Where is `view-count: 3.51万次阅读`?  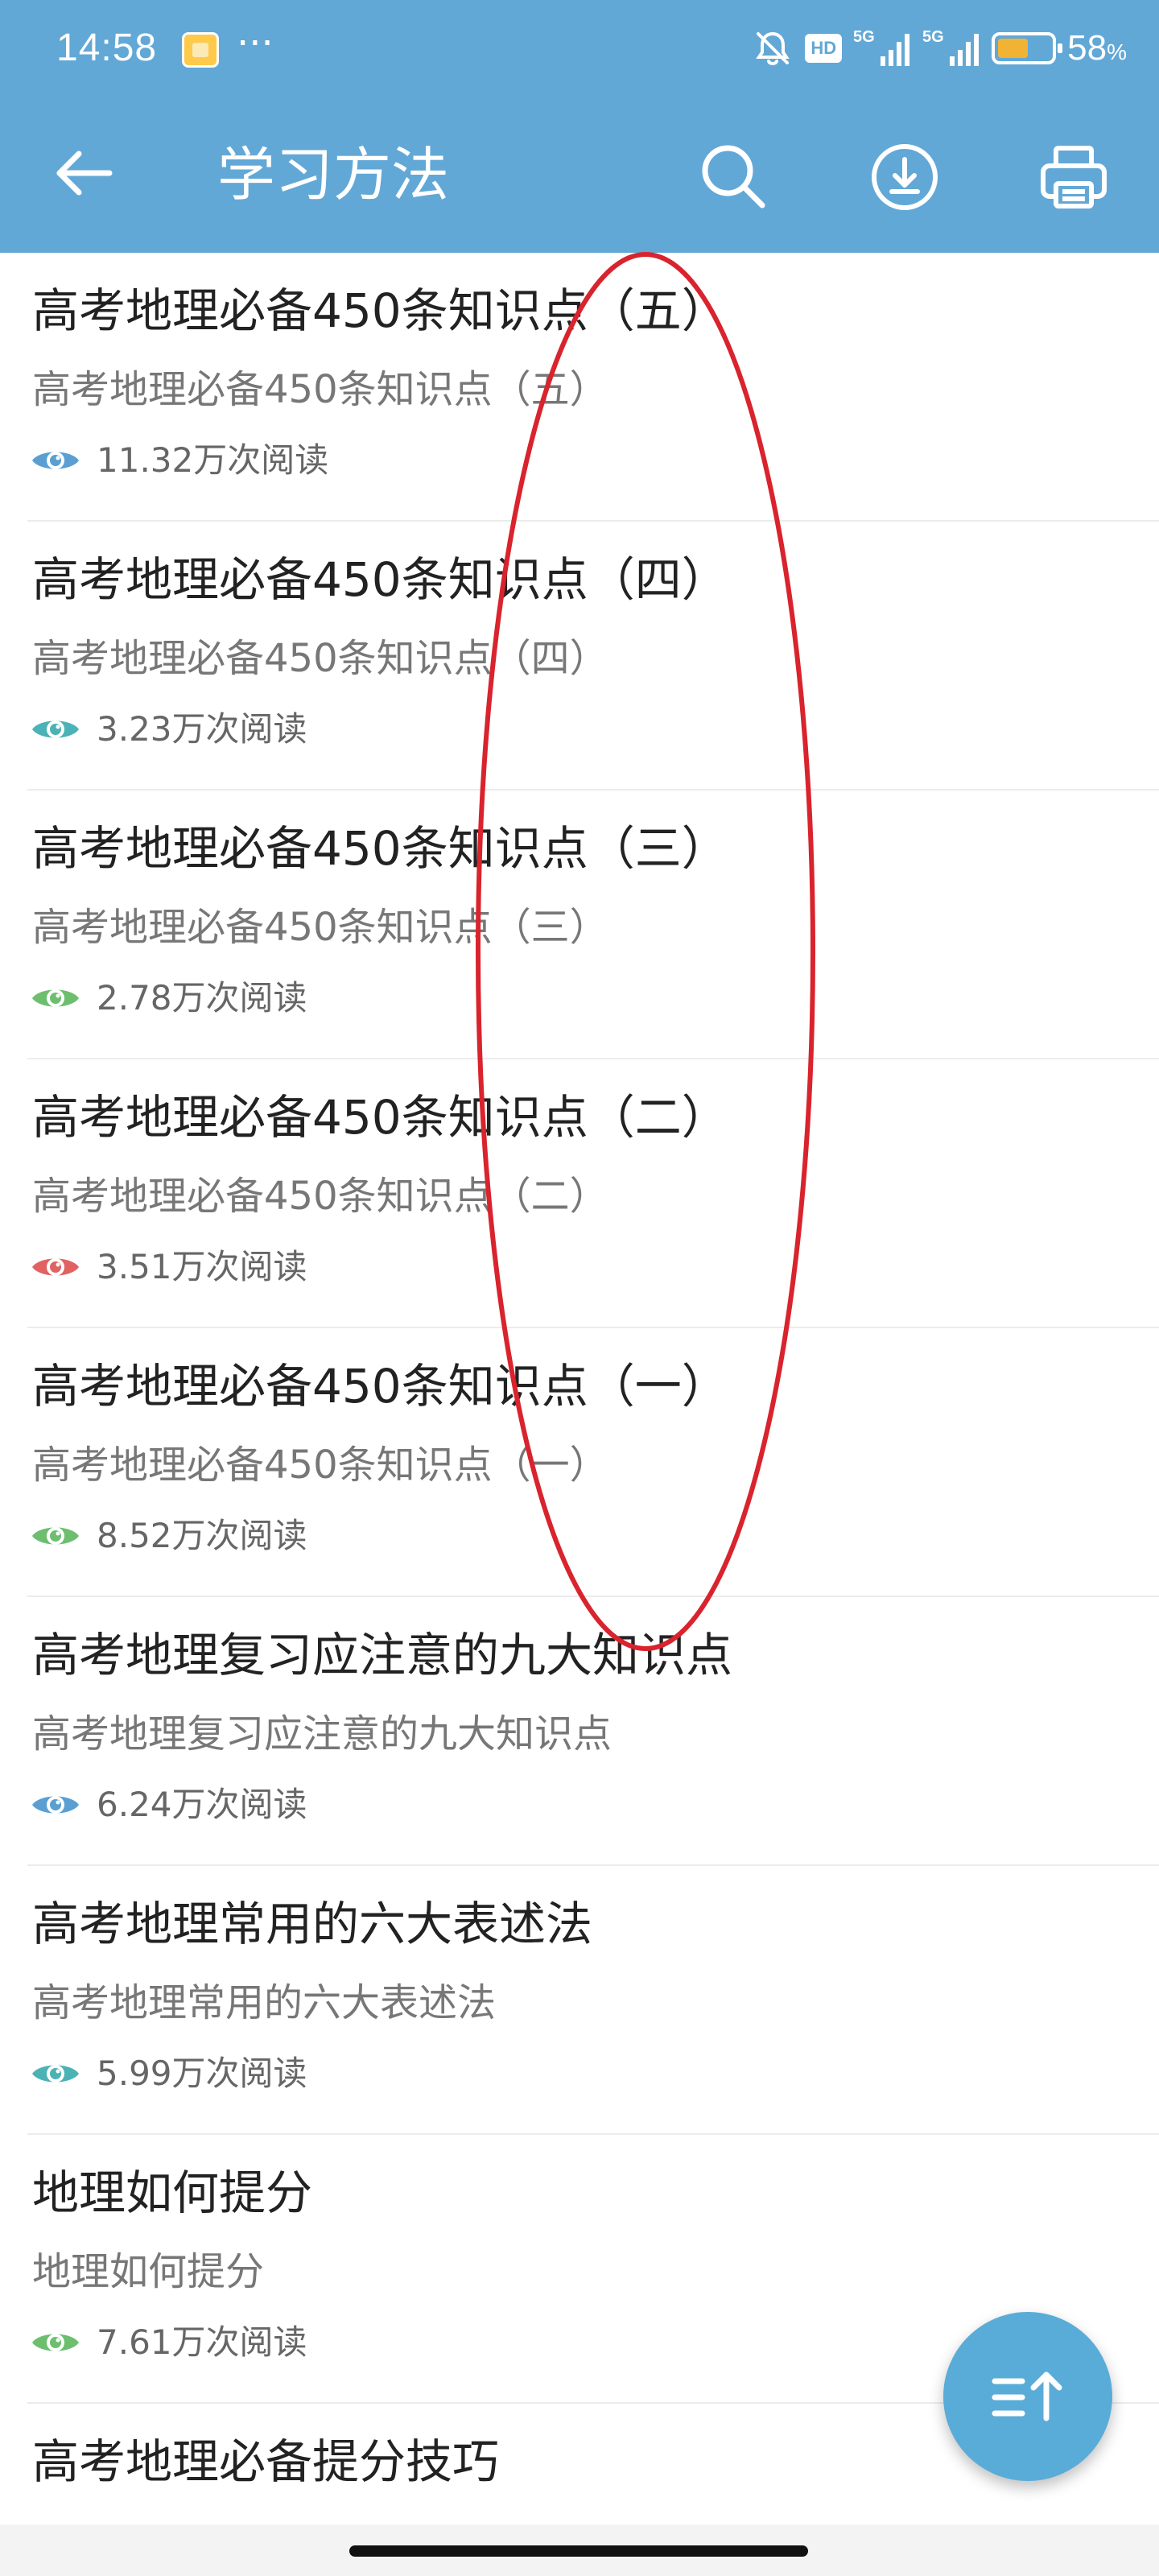 view-count: 3.51万次阅读 is located at coordinates (169, 1267).